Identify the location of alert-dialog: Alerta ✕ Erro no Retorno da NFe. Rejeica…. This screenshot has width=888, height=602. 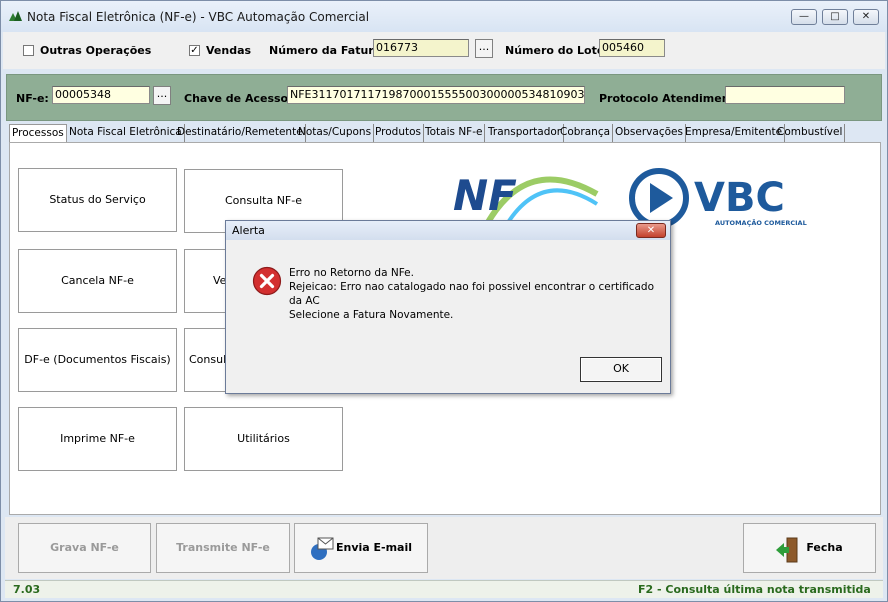
(448, 307).